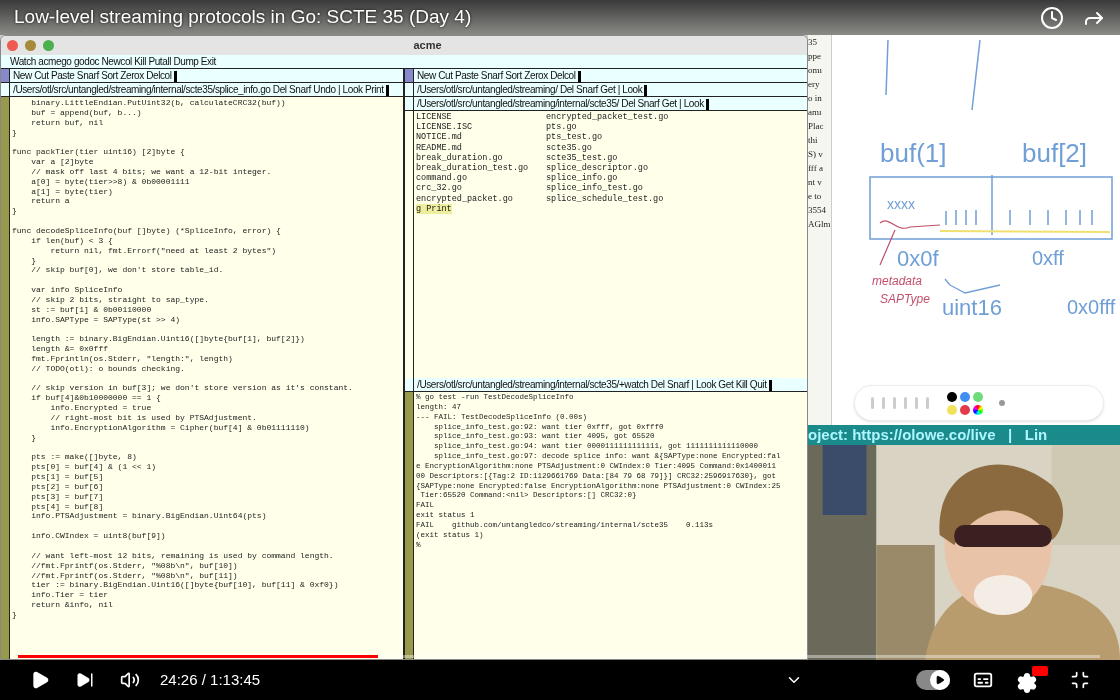  What do you see at coordinates (1080, 680) in the screenshot?
I see `exit-fullscreen-icon` at bounding box center [1080, 680].